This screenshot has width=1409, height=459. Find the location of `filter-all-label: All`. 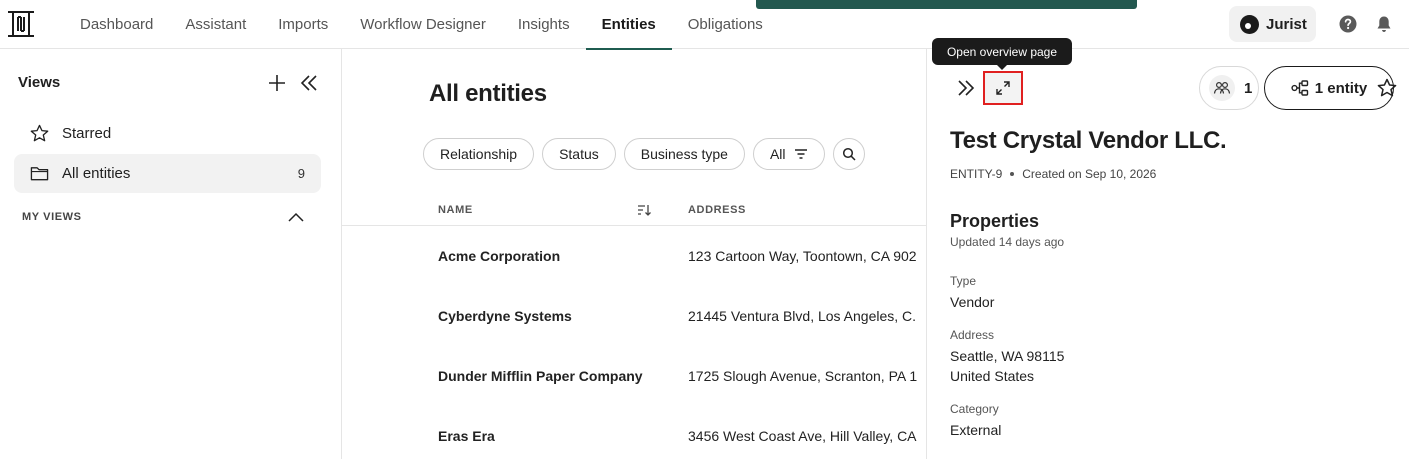

filter-all-label: All is located at coordinates (777, 154).